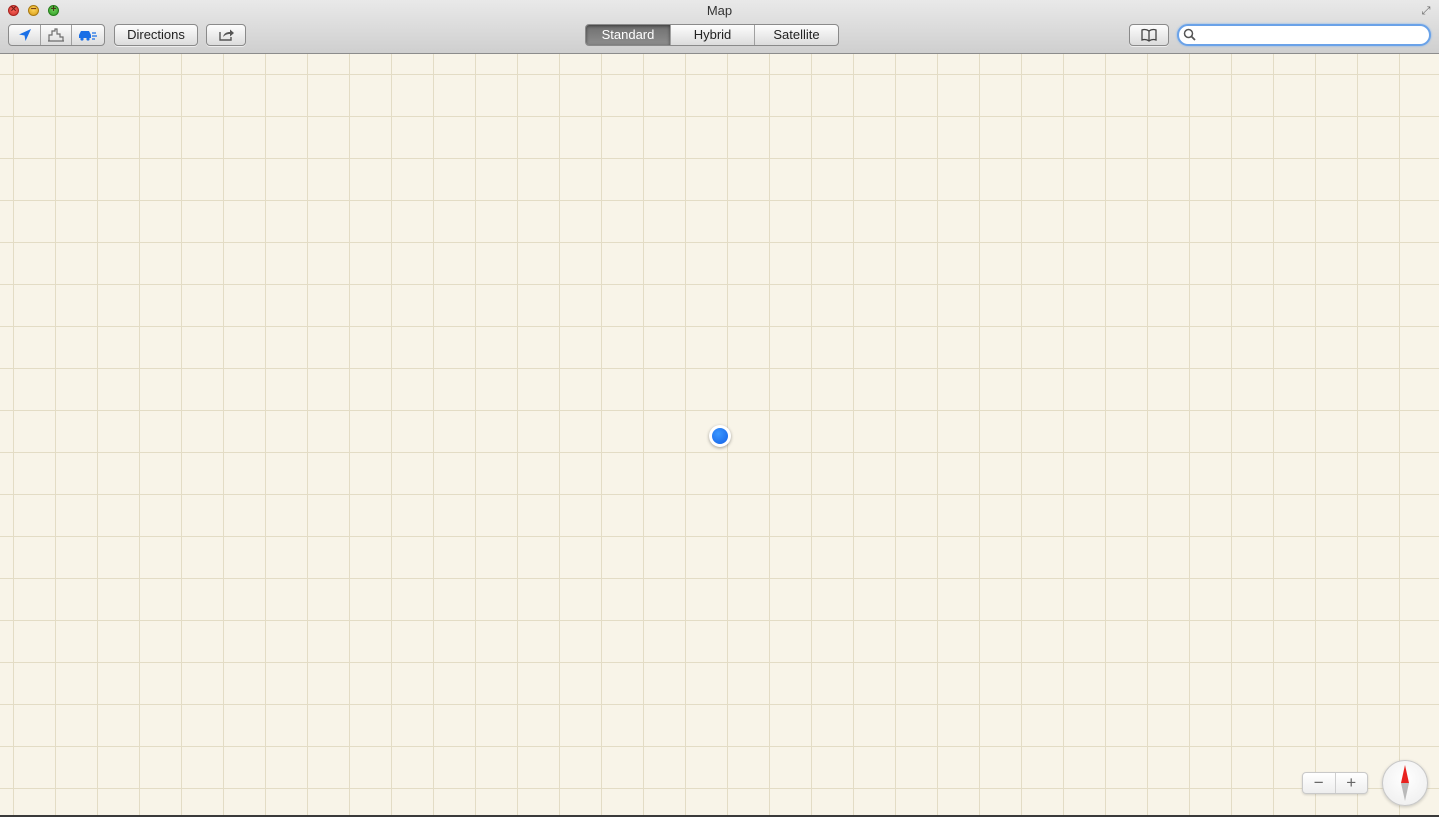  I want to click on location-arrow-icon, so click(24, 35).